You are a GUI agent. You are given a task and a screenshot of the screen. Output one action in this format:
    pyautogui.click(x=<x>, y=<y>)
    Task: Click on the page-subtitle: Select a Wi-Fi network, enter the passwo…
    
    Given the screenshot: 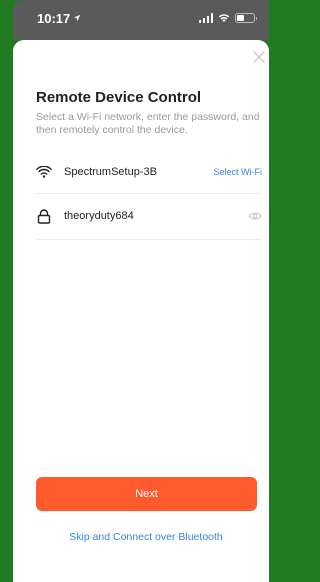 What is the action you would take?
    pyautogui.click(x=148, y=123)
    